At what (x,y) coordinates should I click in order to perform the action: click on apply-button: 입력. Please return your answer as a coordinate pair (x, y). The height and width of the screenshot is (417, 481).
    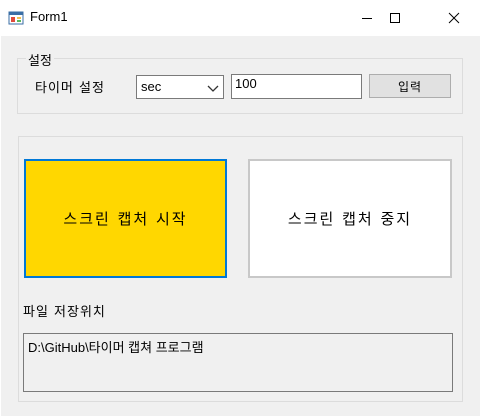
    Looking at the image, I should click on (410, 86).